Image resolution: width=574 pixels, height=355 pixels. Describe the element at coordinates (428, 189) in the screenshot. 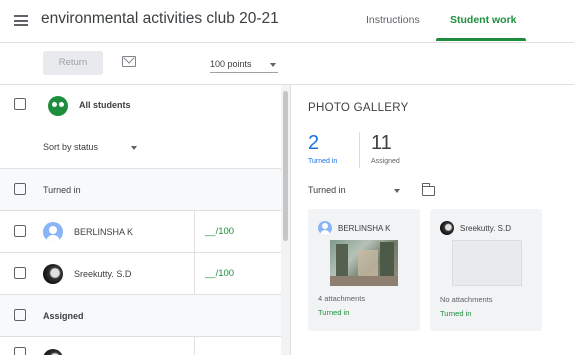

I see `folder-icon` at that location.